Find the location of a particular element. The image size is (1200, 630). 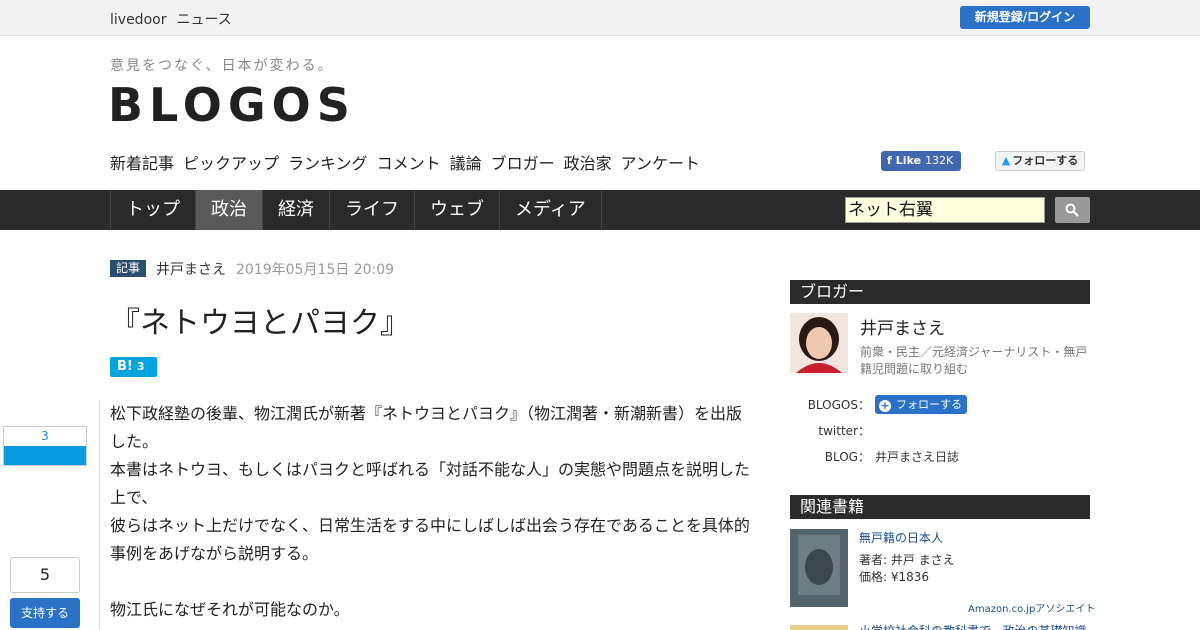

share-bar is located at coordinates (45, 455).